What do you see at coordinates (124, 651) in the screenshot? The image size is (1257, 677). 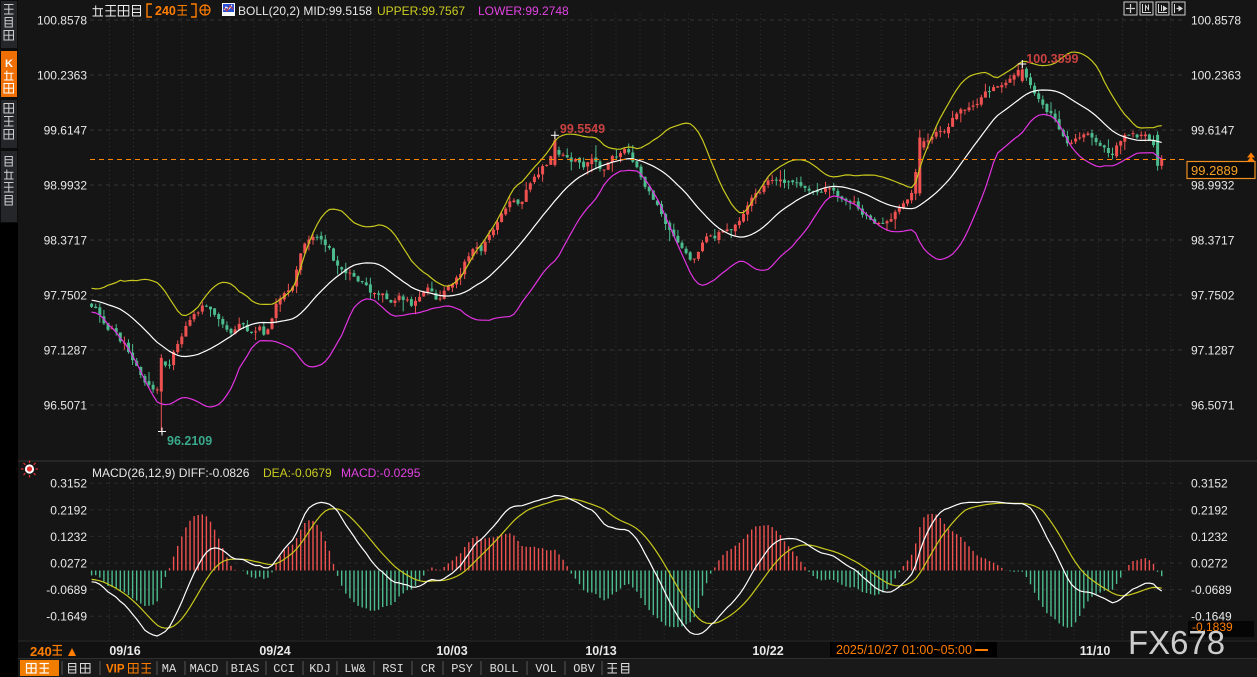 I see `svg-text: 09/16` at bounding box center [124, 651].